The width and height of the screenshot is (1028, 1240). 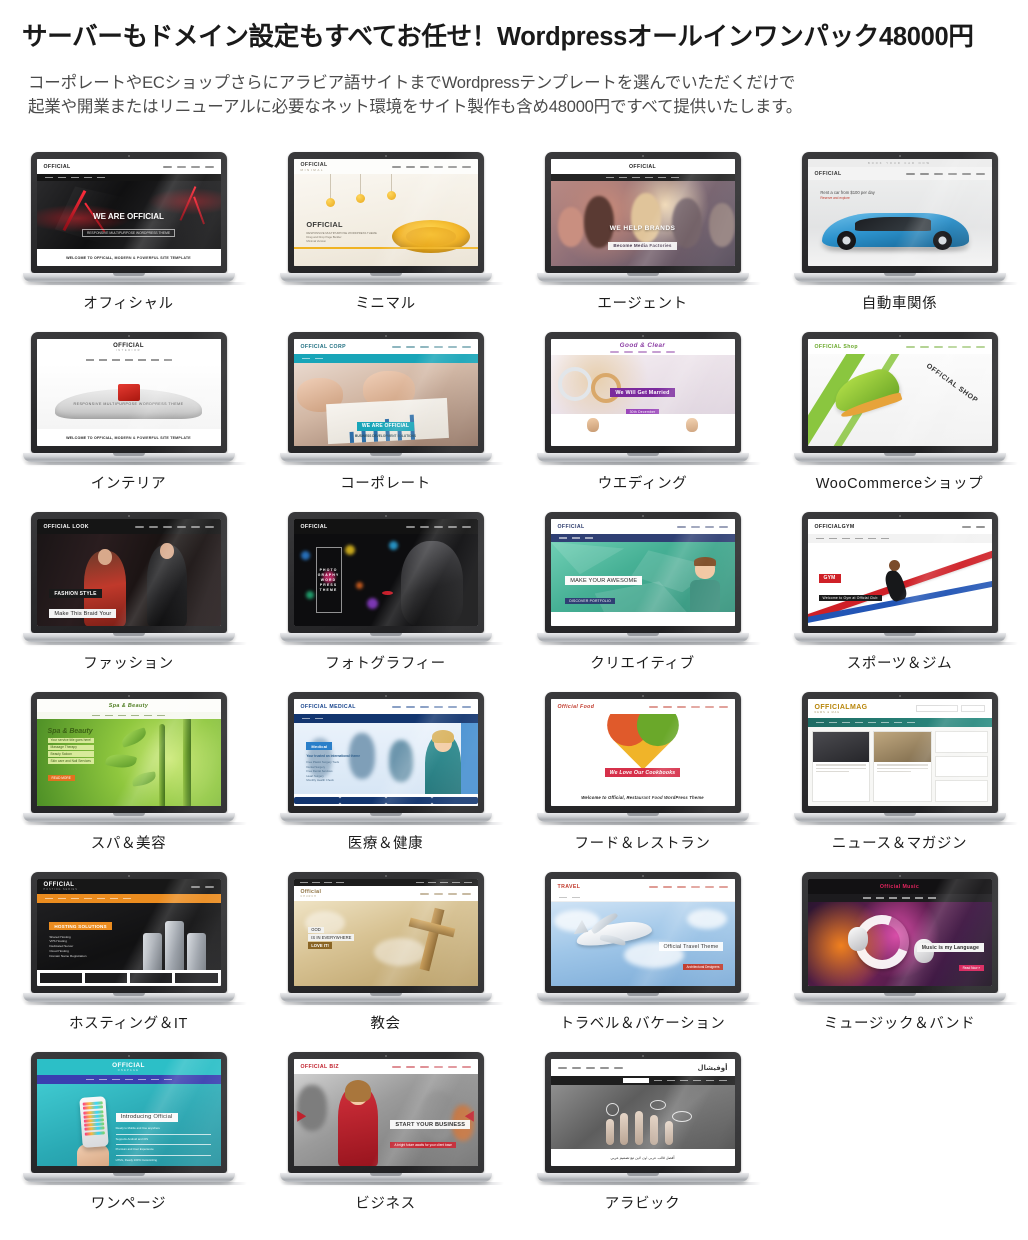 I want to click on hero-button: Architectural Designers, so click(x=703, y=966).